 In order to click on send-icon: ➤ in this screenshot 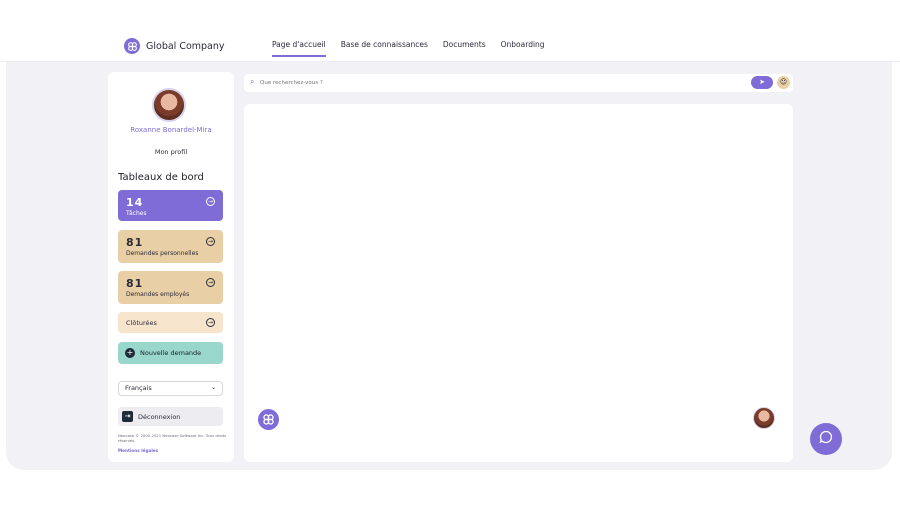, I will do `click(762, 82)`.